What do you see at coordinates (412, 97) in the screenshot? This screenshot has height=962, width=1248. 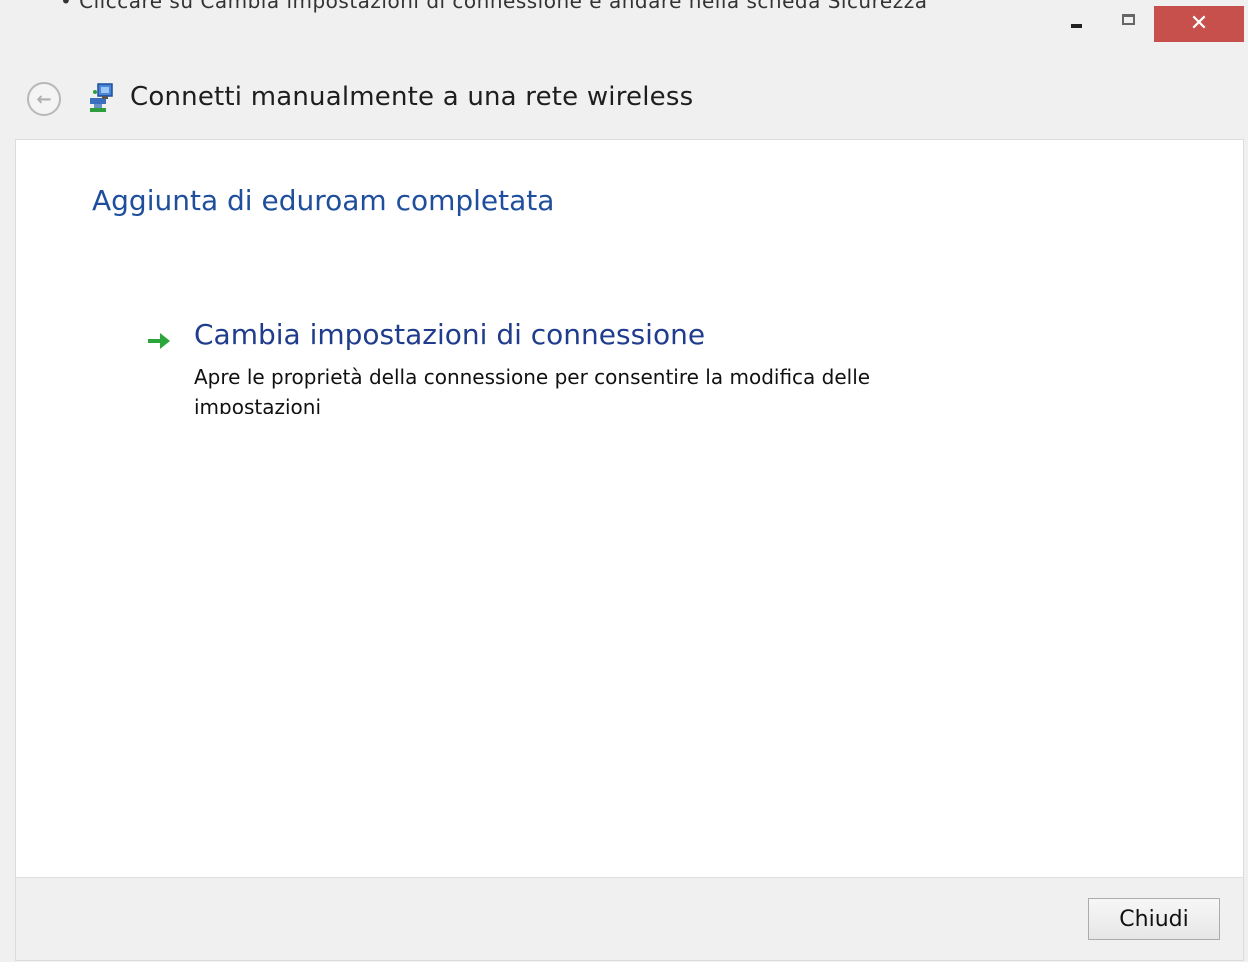 I see `dialog-title: Connetti manualmente a una rete wireless` at bounding box center [412, 97].